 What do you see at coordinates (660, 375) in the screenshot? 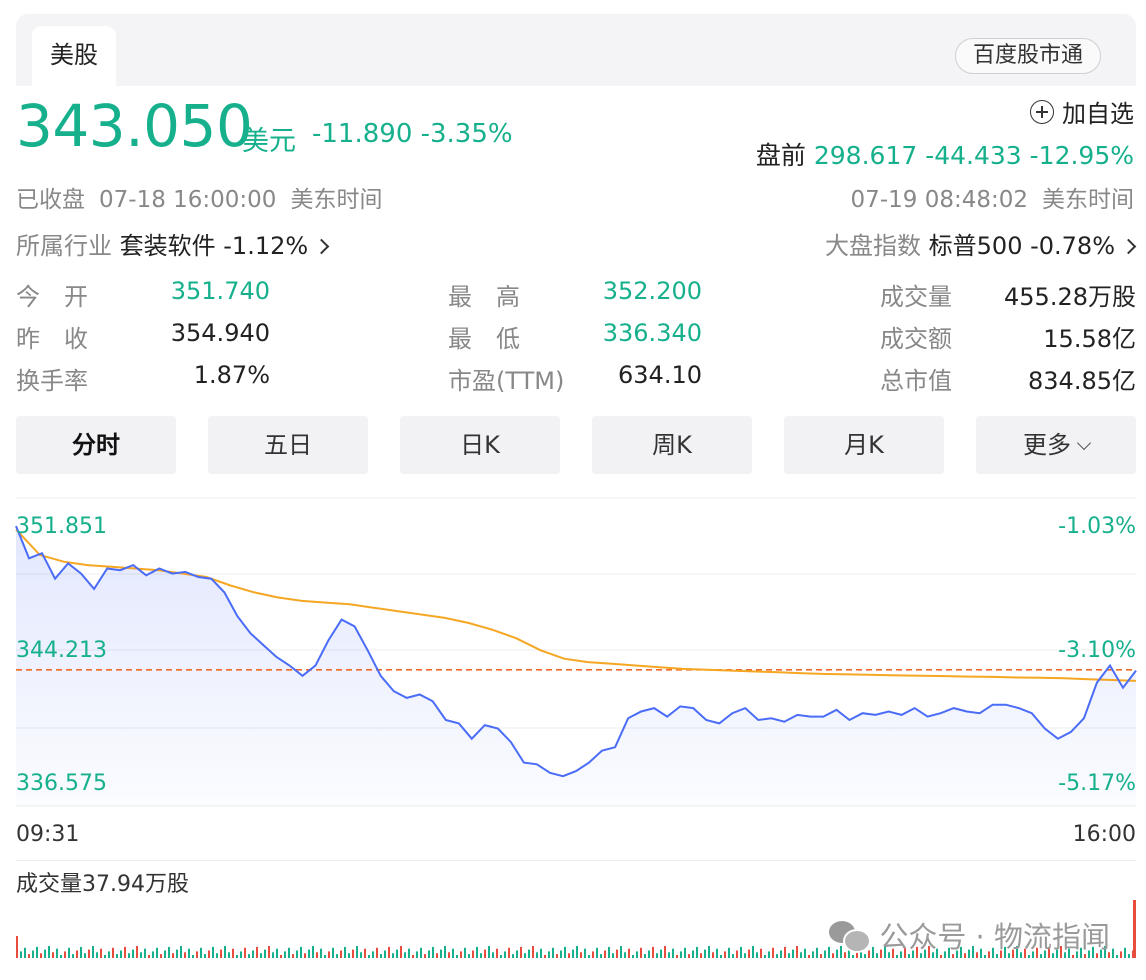
I see `pe-value: 634.10` at bounding box center [660, 375].